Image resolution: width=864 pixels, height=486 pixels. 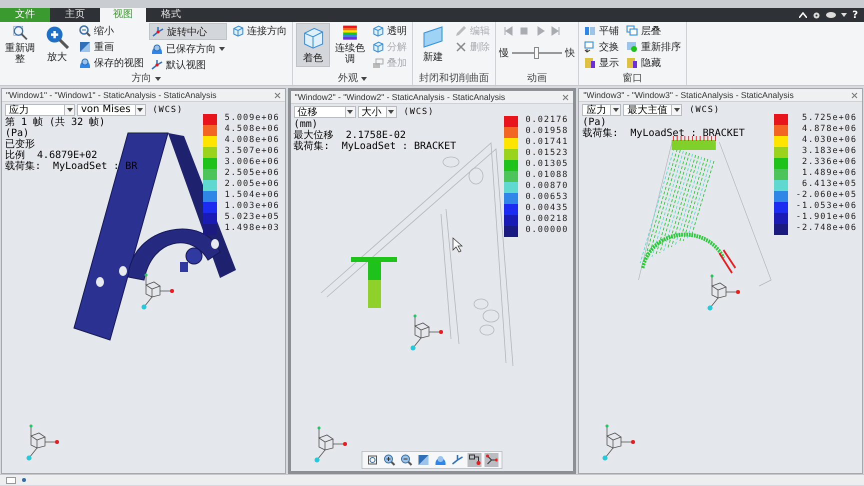 I want to click on ribbon-button: 交换, so click(x=601, y=46).